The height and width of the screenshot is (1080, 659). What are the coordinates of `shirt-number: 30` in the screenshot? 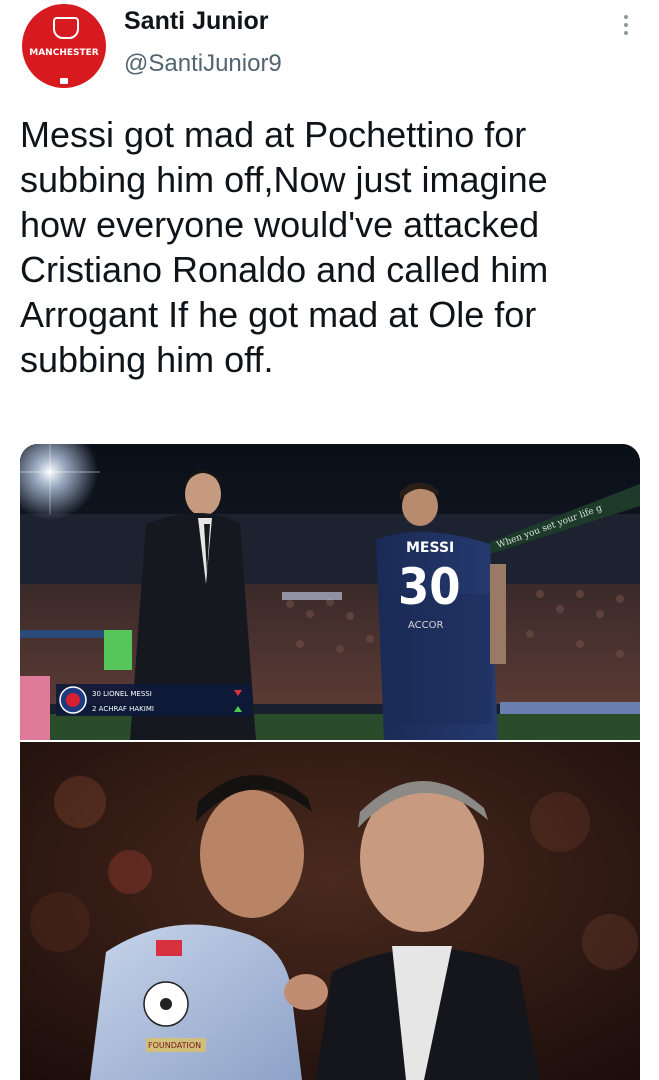 It's located at (429, 587).